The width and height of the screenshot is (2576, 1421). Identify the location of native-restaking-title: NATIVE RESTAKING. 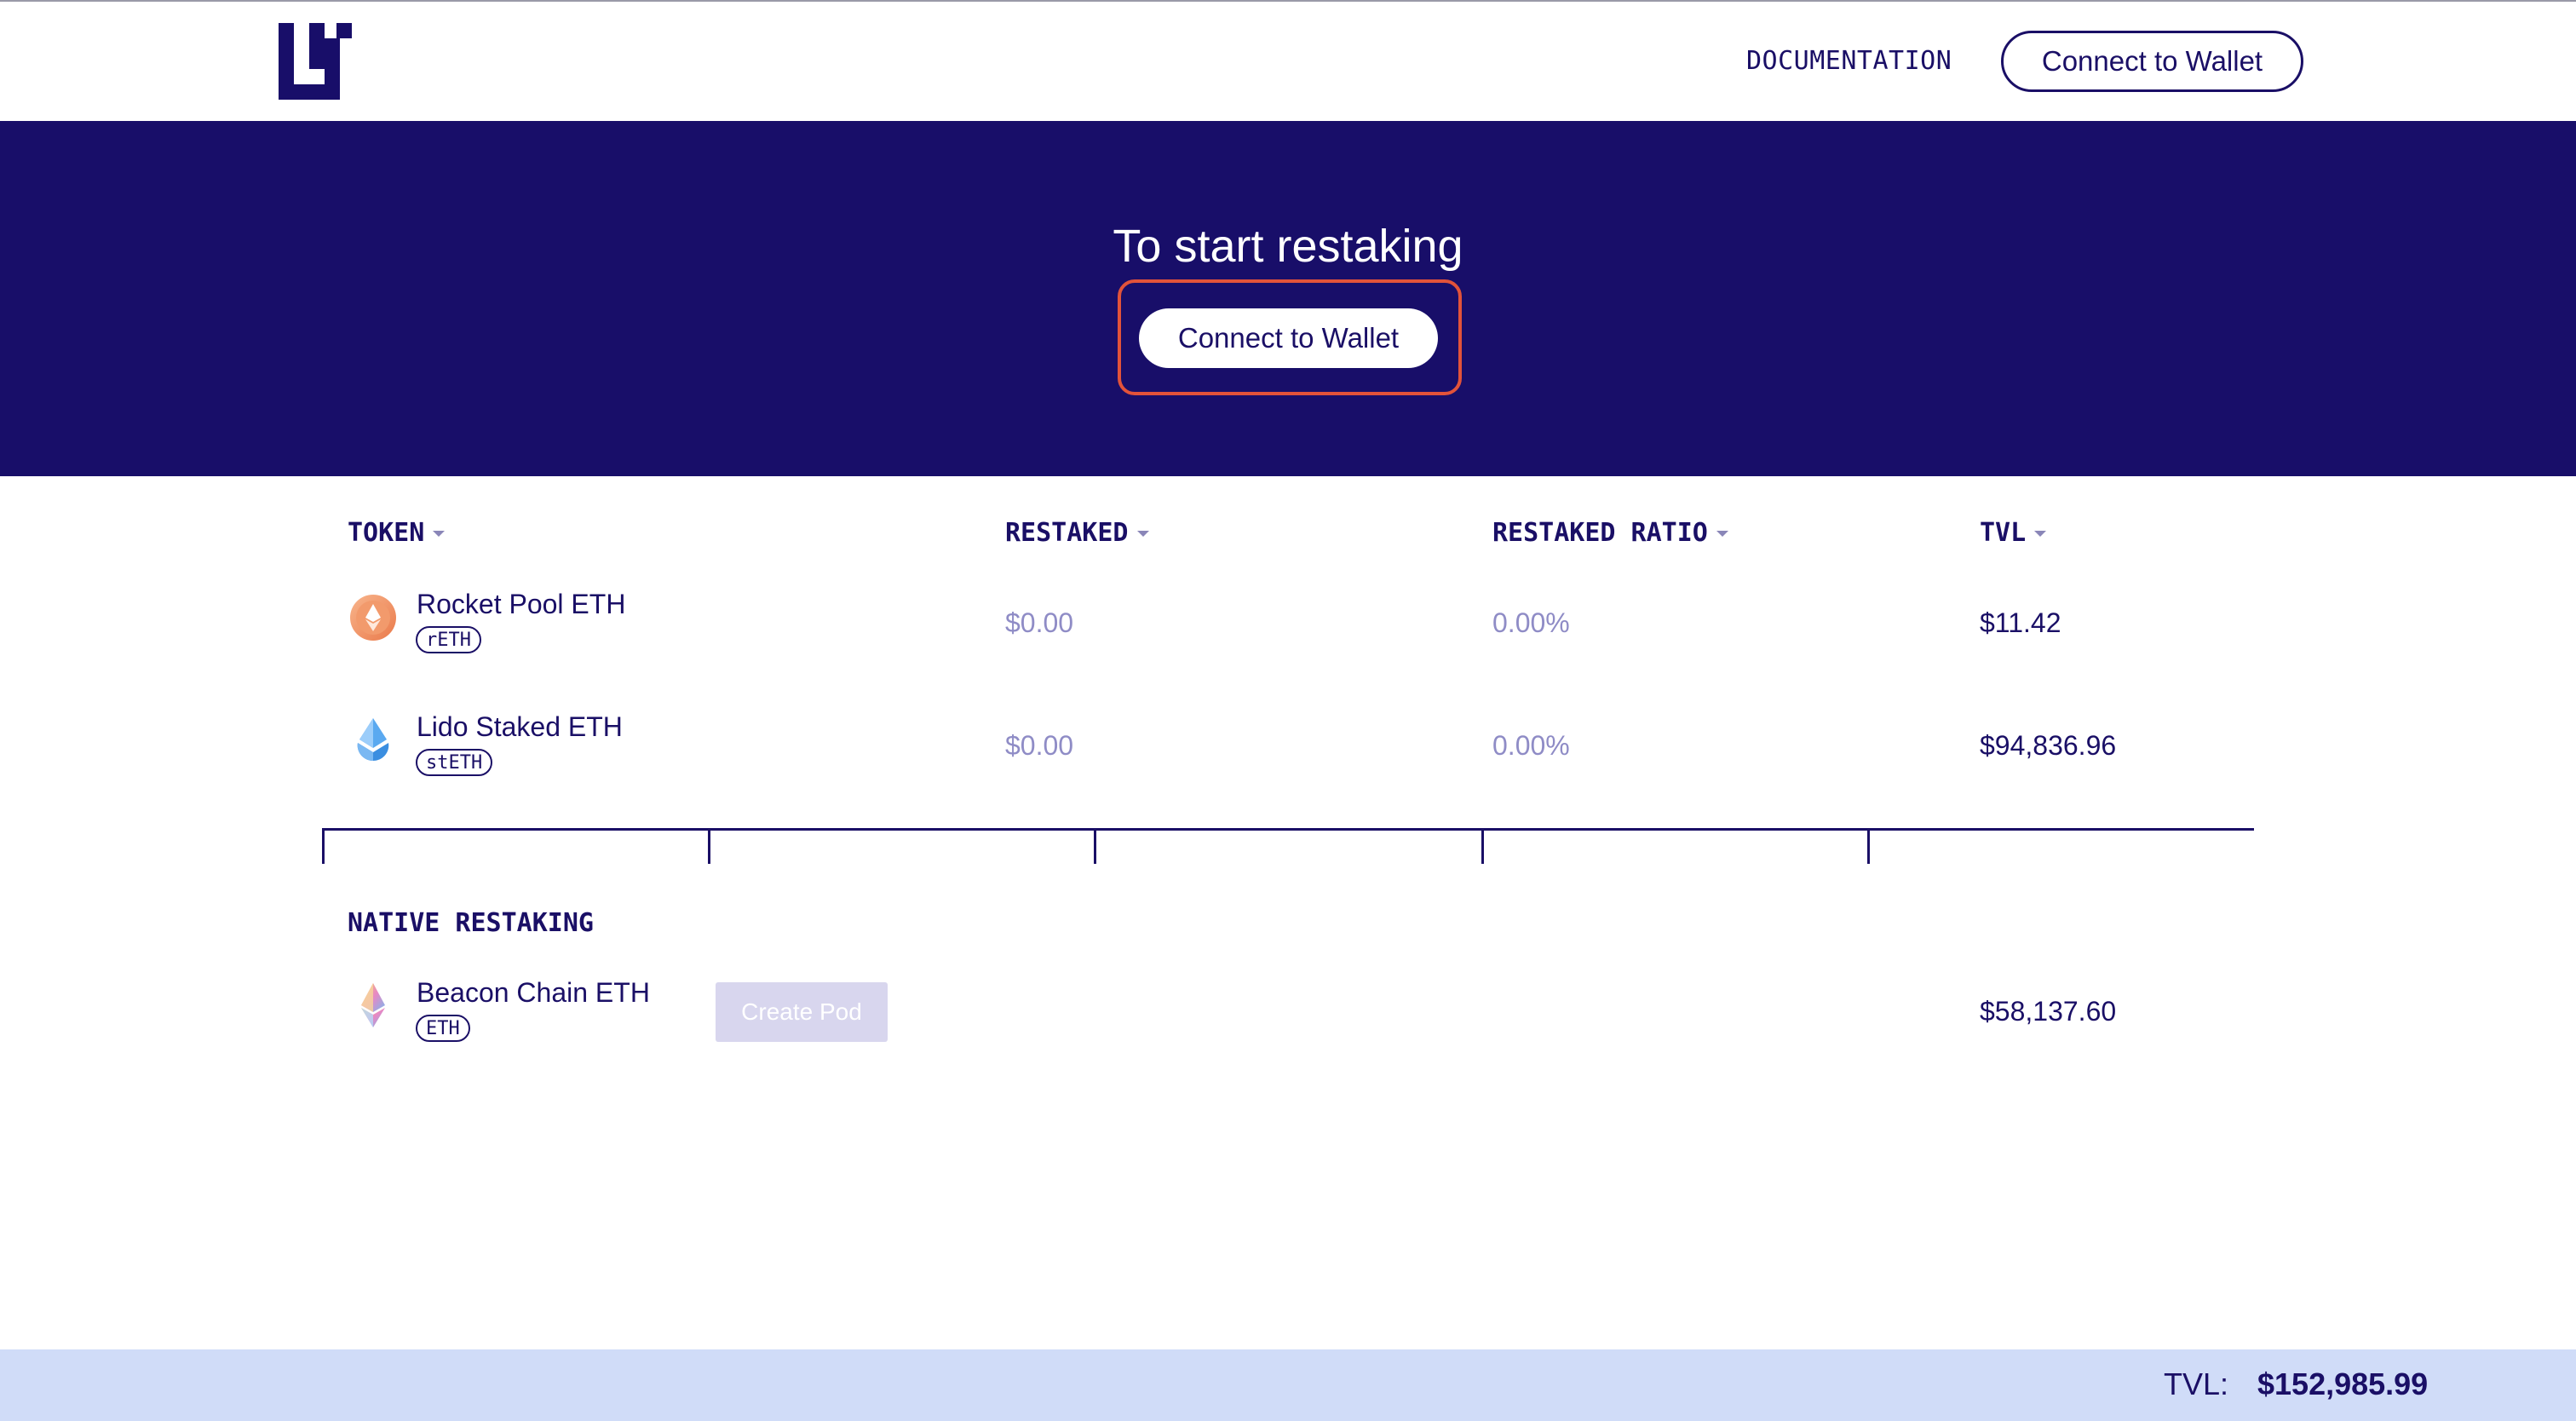
(471, 923).